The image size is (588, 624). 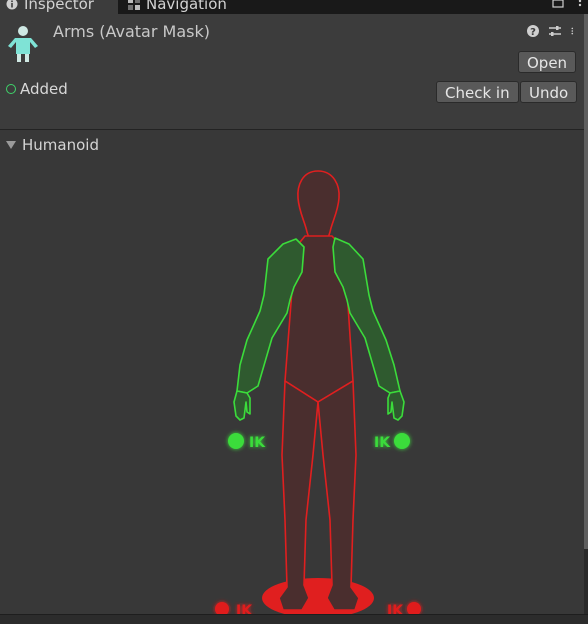 I want to click on tab-navigation-label: Navigation, so click(x=186, y=6).